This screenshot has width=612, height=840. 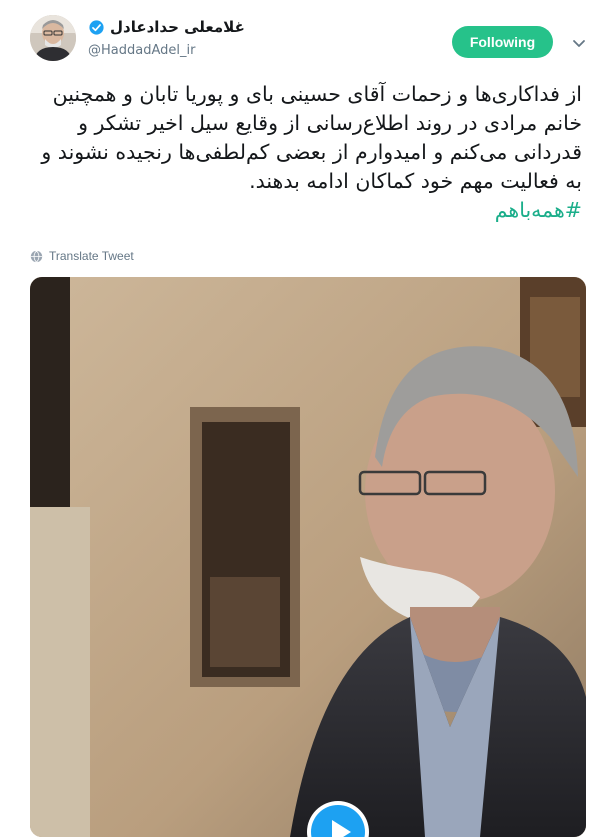 What do you see at coordinates (36, 256) in the screenshot?
I see `globe-icon` at bounding box center [36, 256].